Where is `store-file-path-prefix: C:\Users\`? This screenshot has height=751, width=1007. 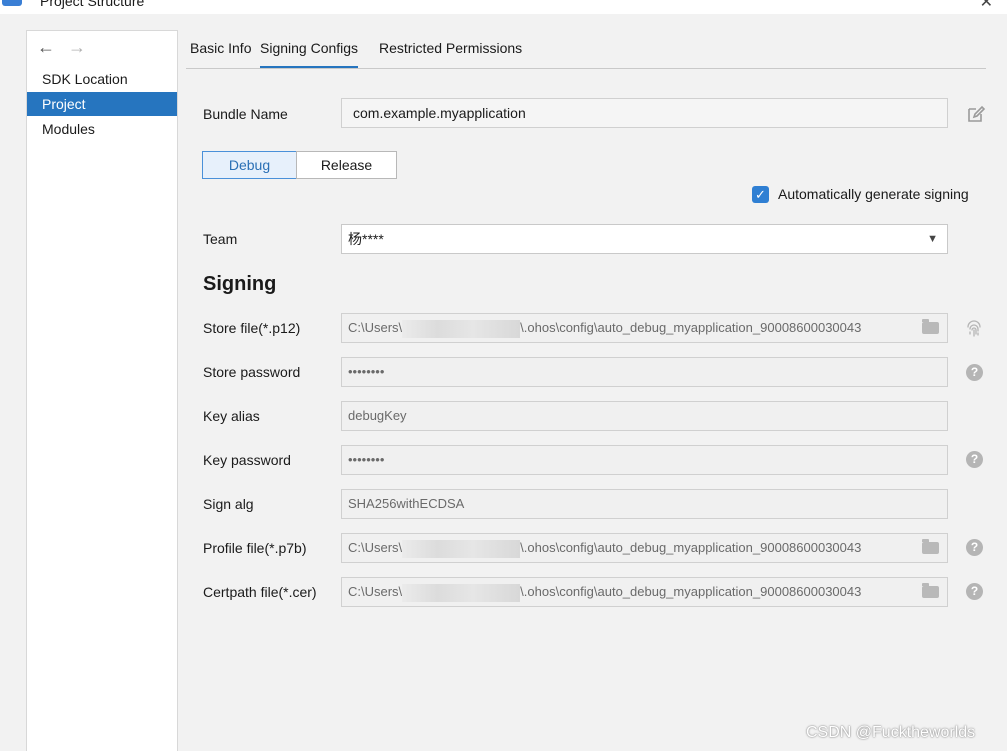
store-file-path-prefix: C:\Users\ is located at coordinates (375, 327).